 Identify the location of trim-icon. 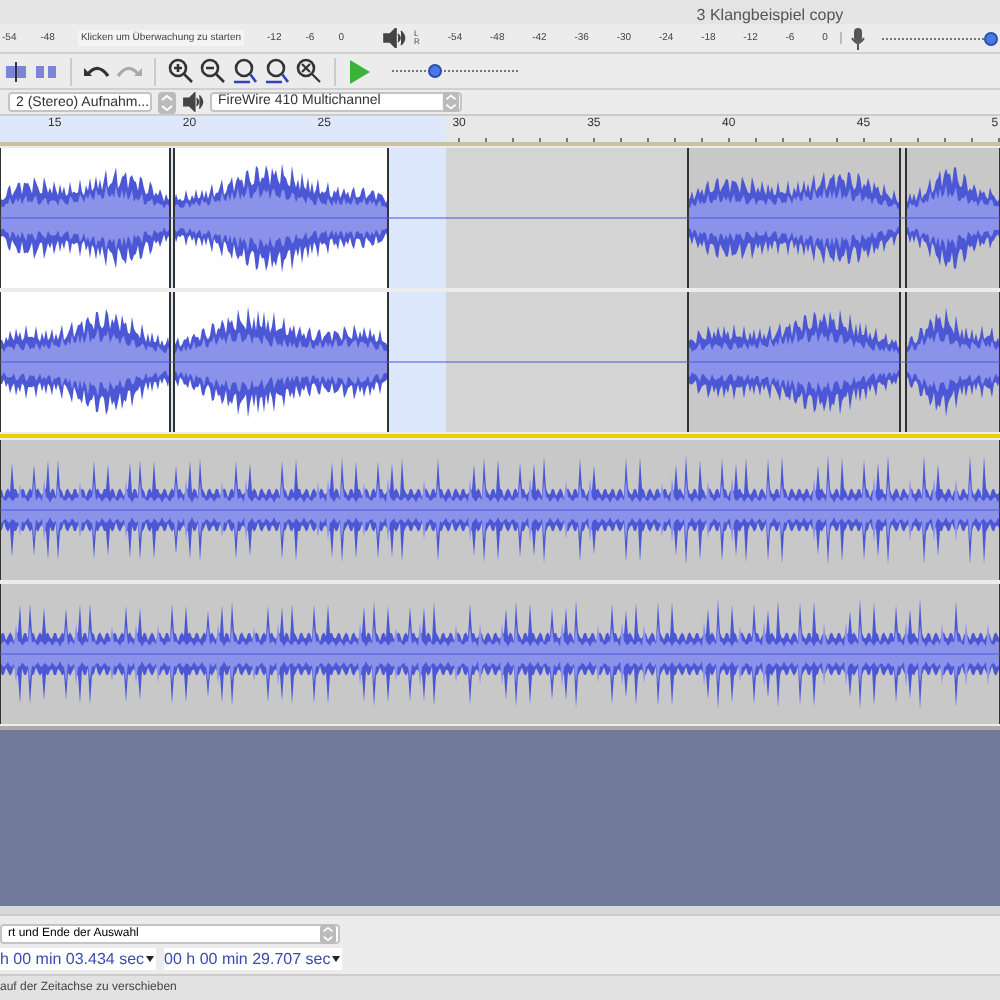
(16, 71).